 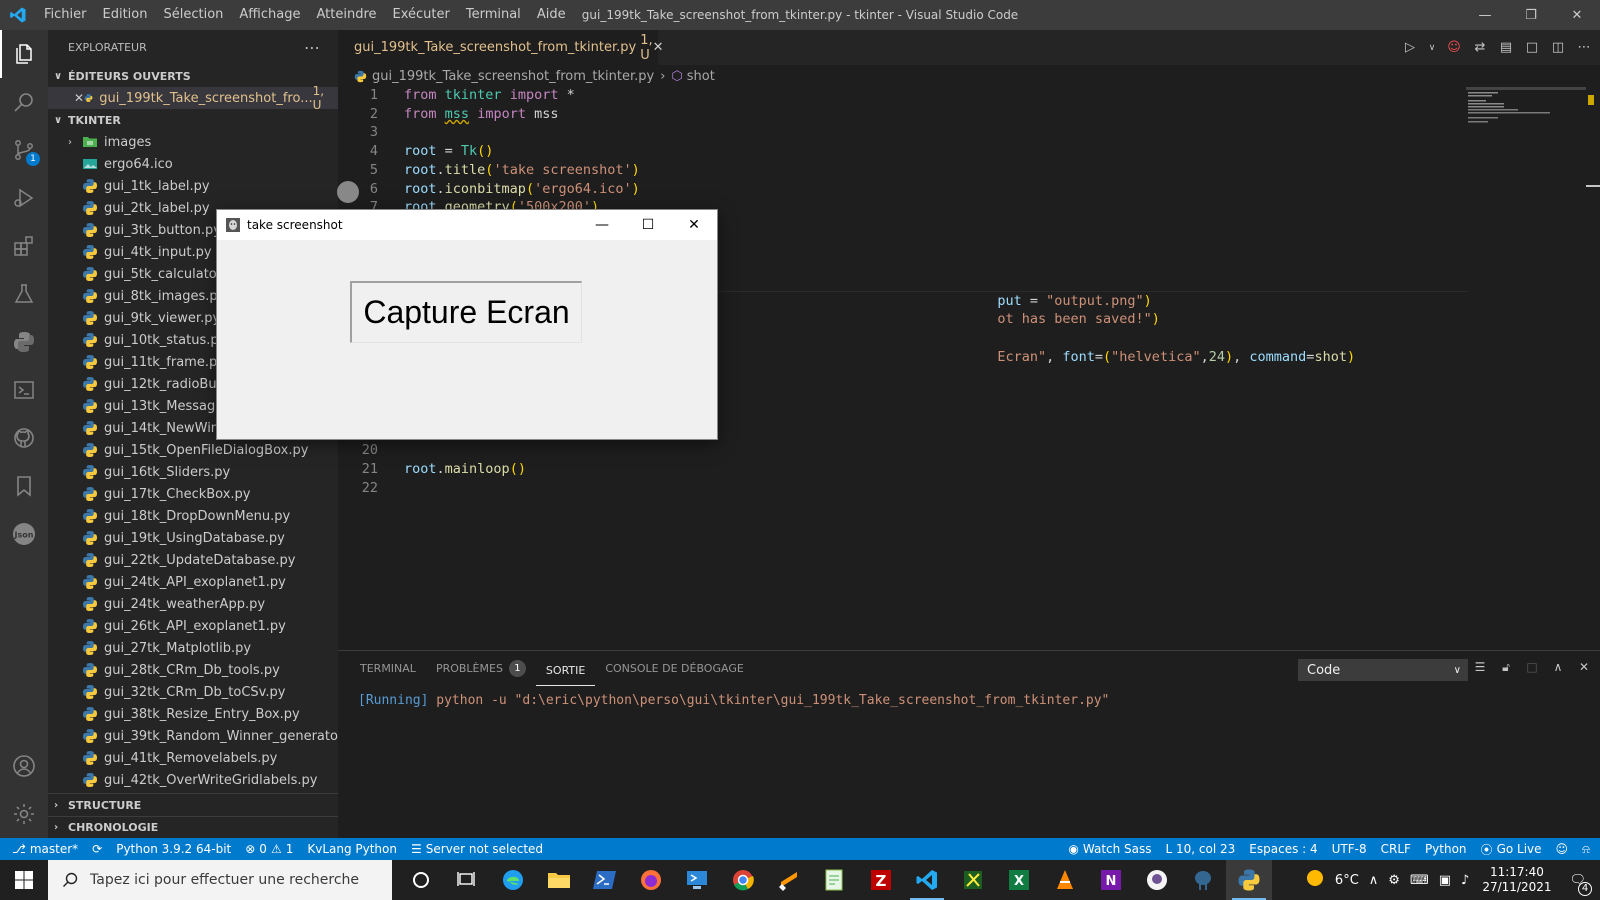 What do you see at coordinates (193, 494) in the screenshot?
I see `file-item: gui_17tk_CheckBox.py` at bounding box center [193, 494].